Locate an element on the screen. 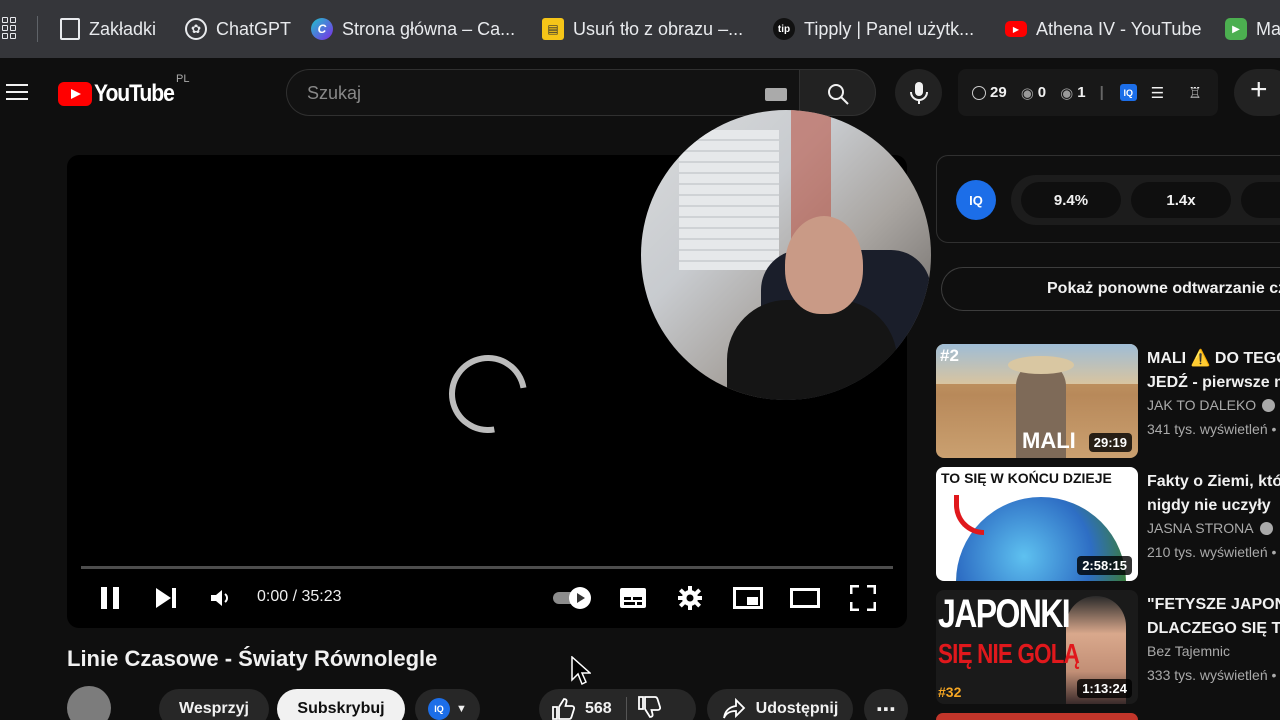 The width and height of the screenshot is (1280, 720). search-input: Szukaj is located at coordinates (542, 92).